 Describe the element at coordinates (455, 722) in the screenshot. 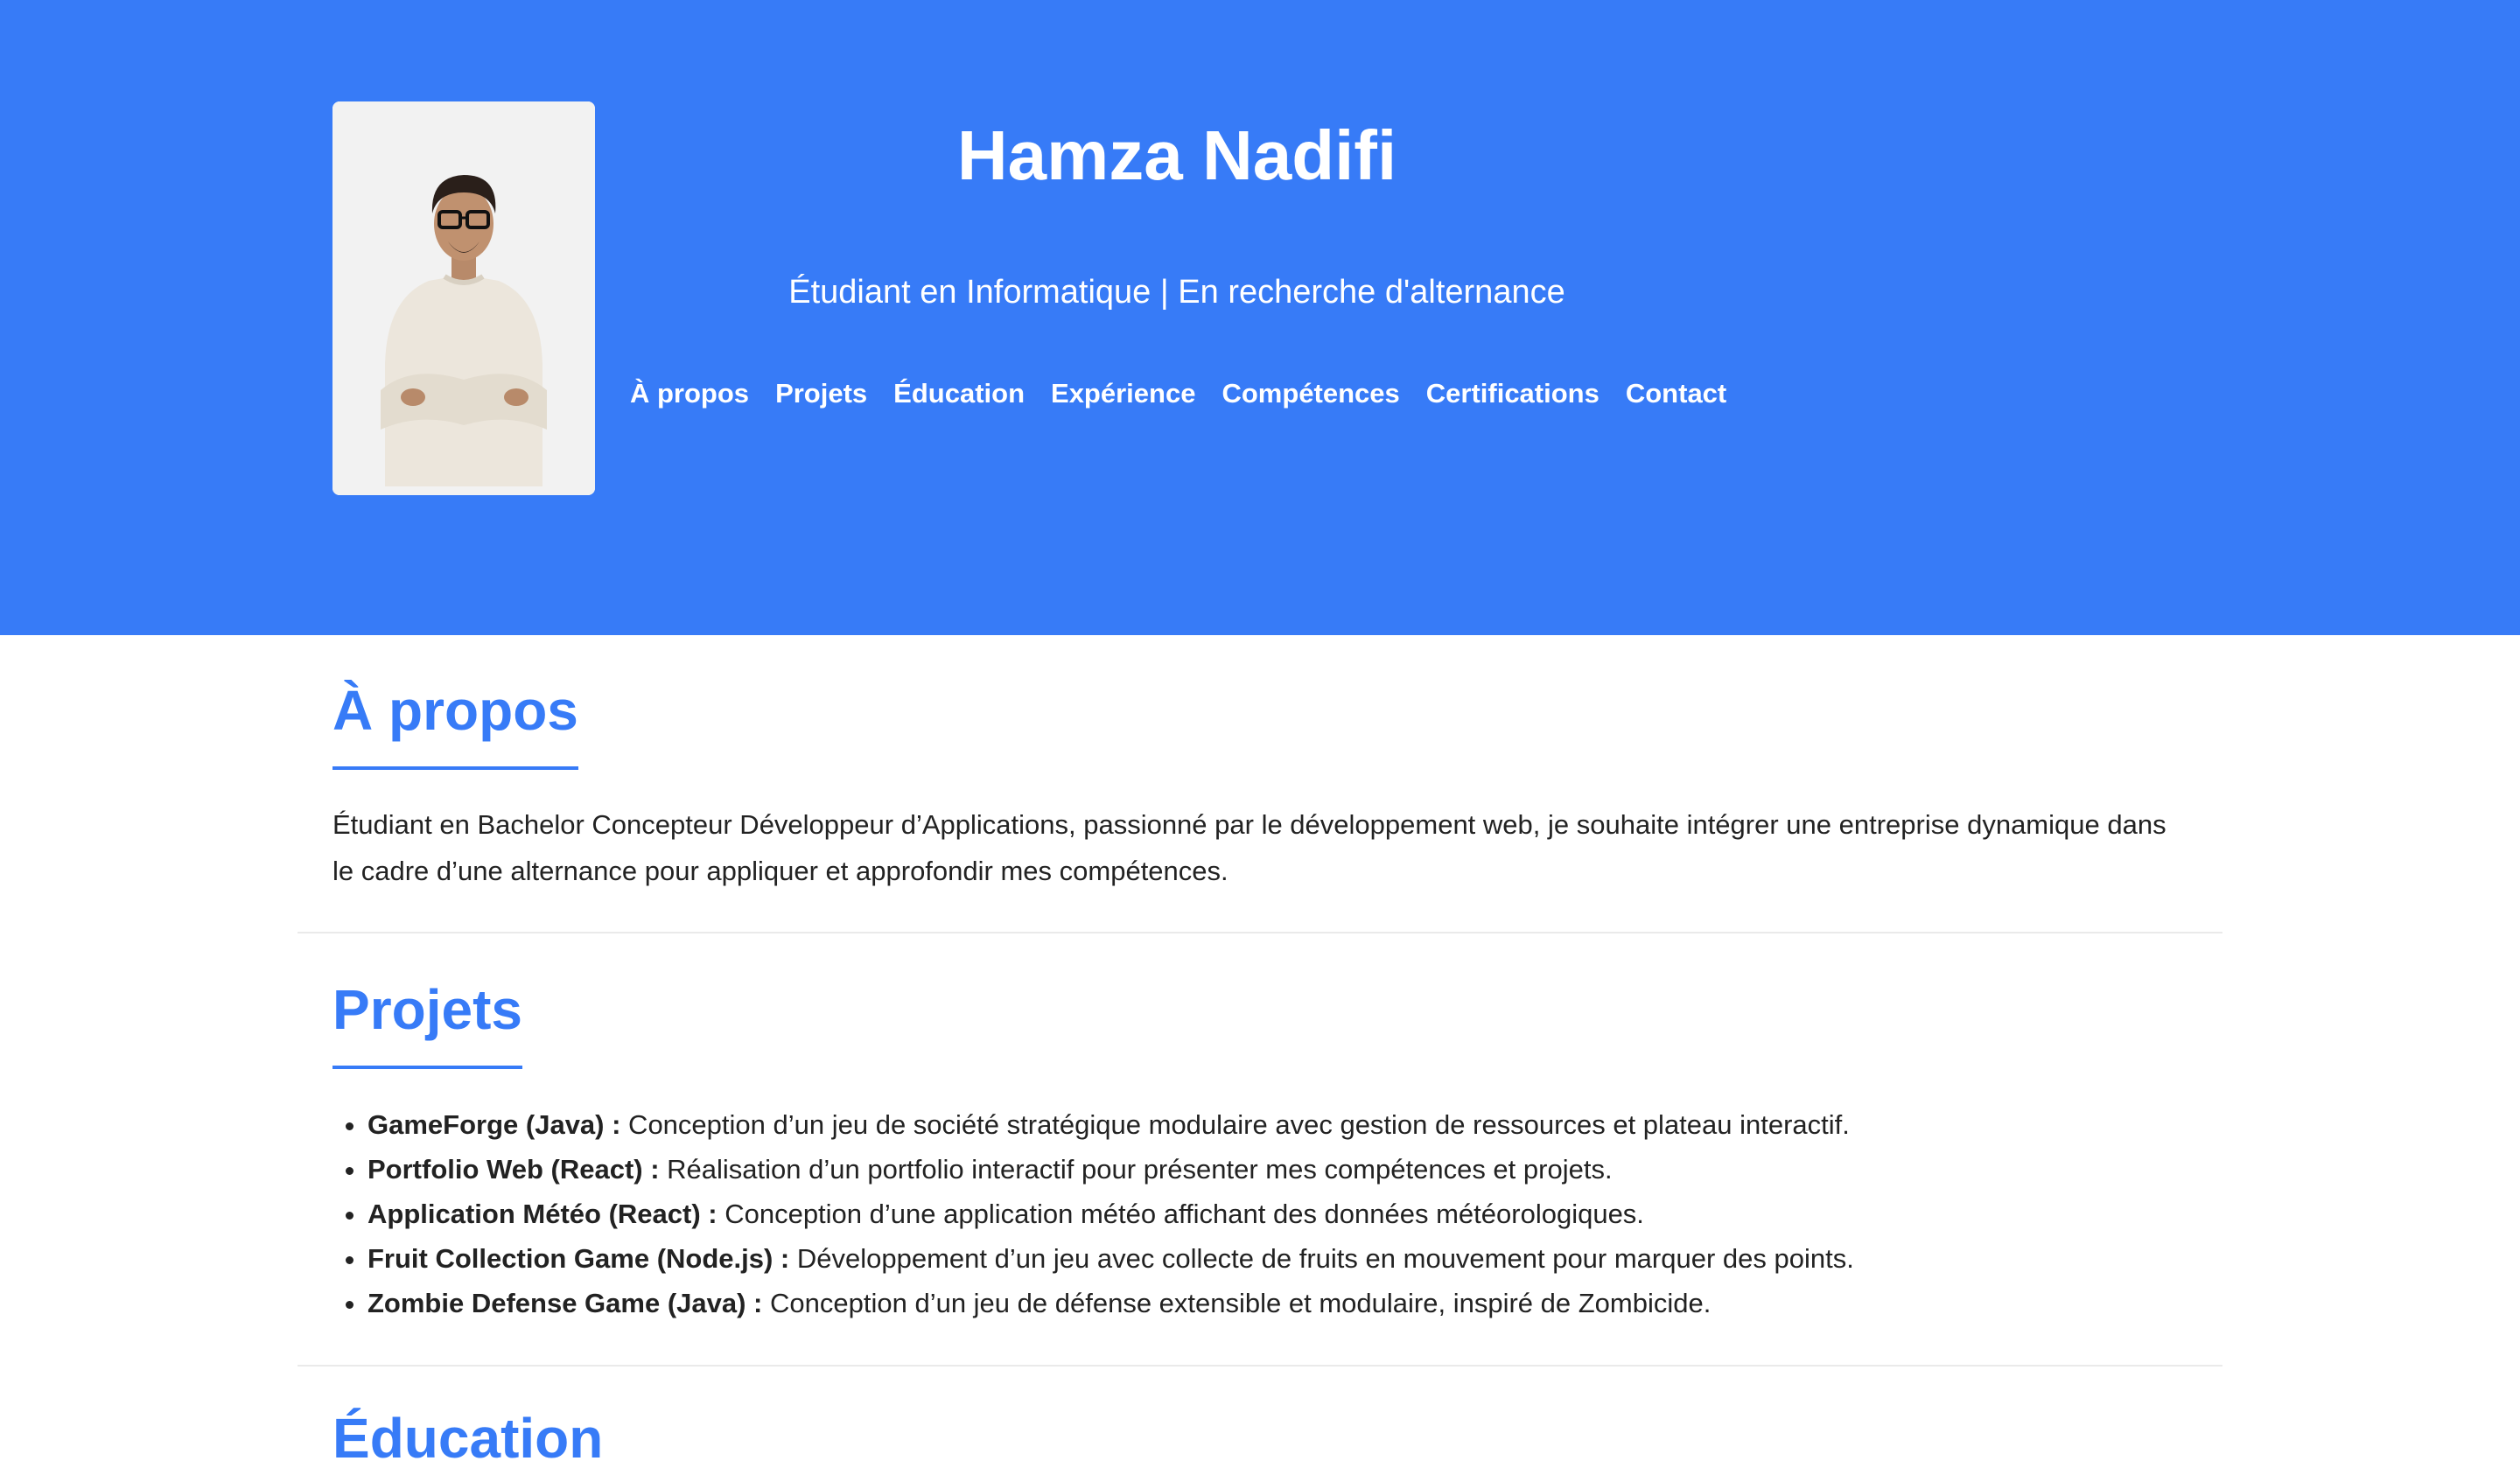

I see `about-title: À propos` at that location.